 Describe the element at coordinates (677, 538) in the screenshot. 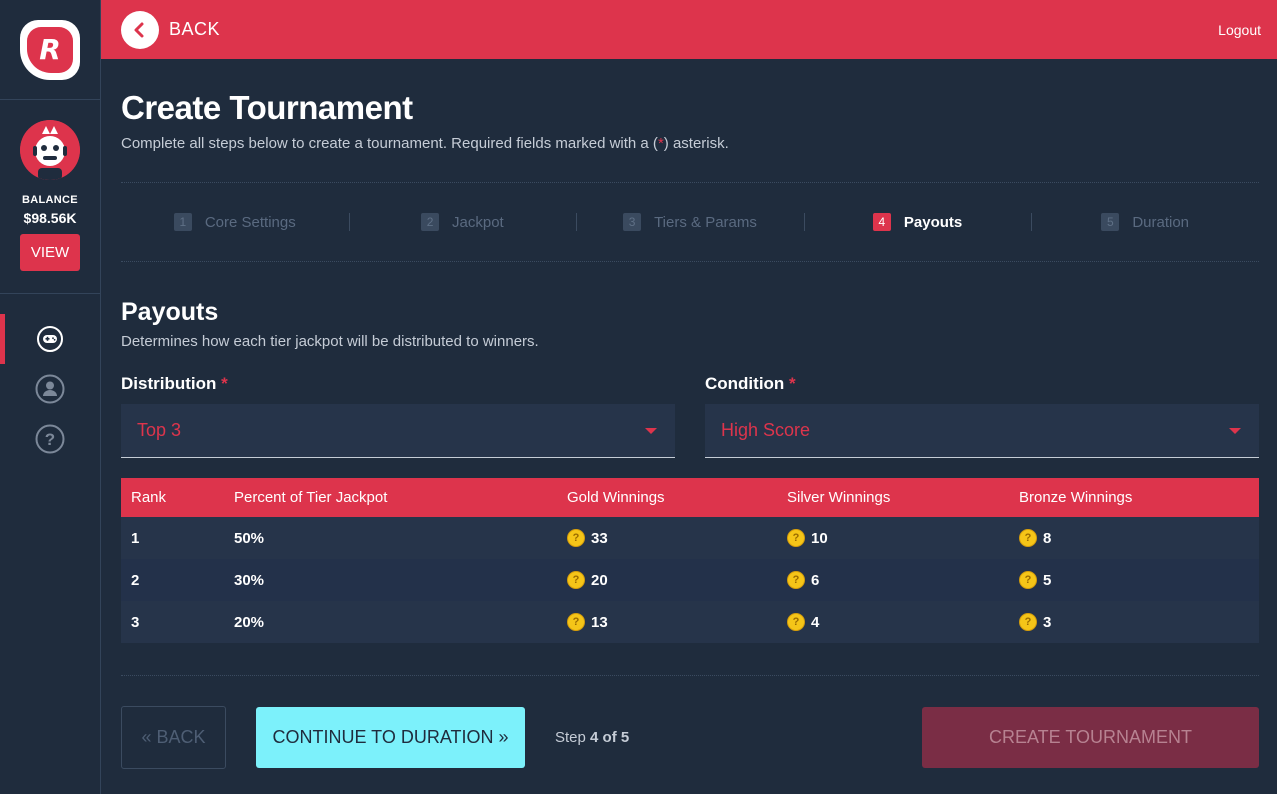

I see `gold-cell: ? 33` at that location.